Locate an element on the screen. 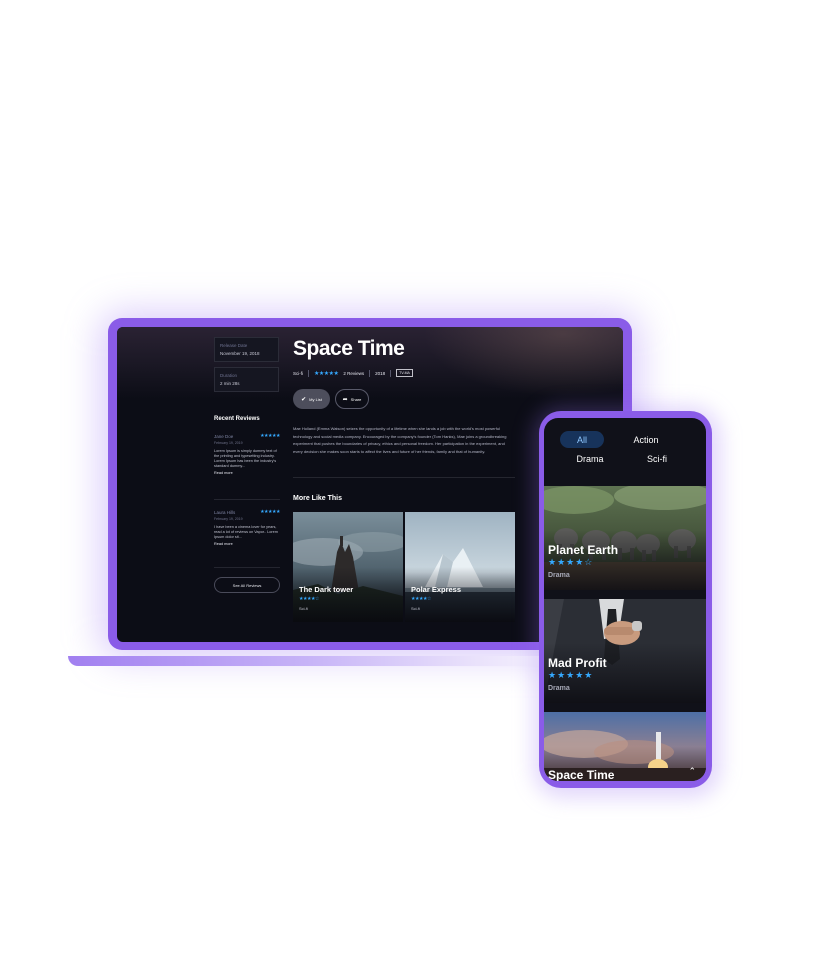 This screenshot has height=979, width=819. duration-box: Duration 2 min 28s is located at coordinates (246, 379).